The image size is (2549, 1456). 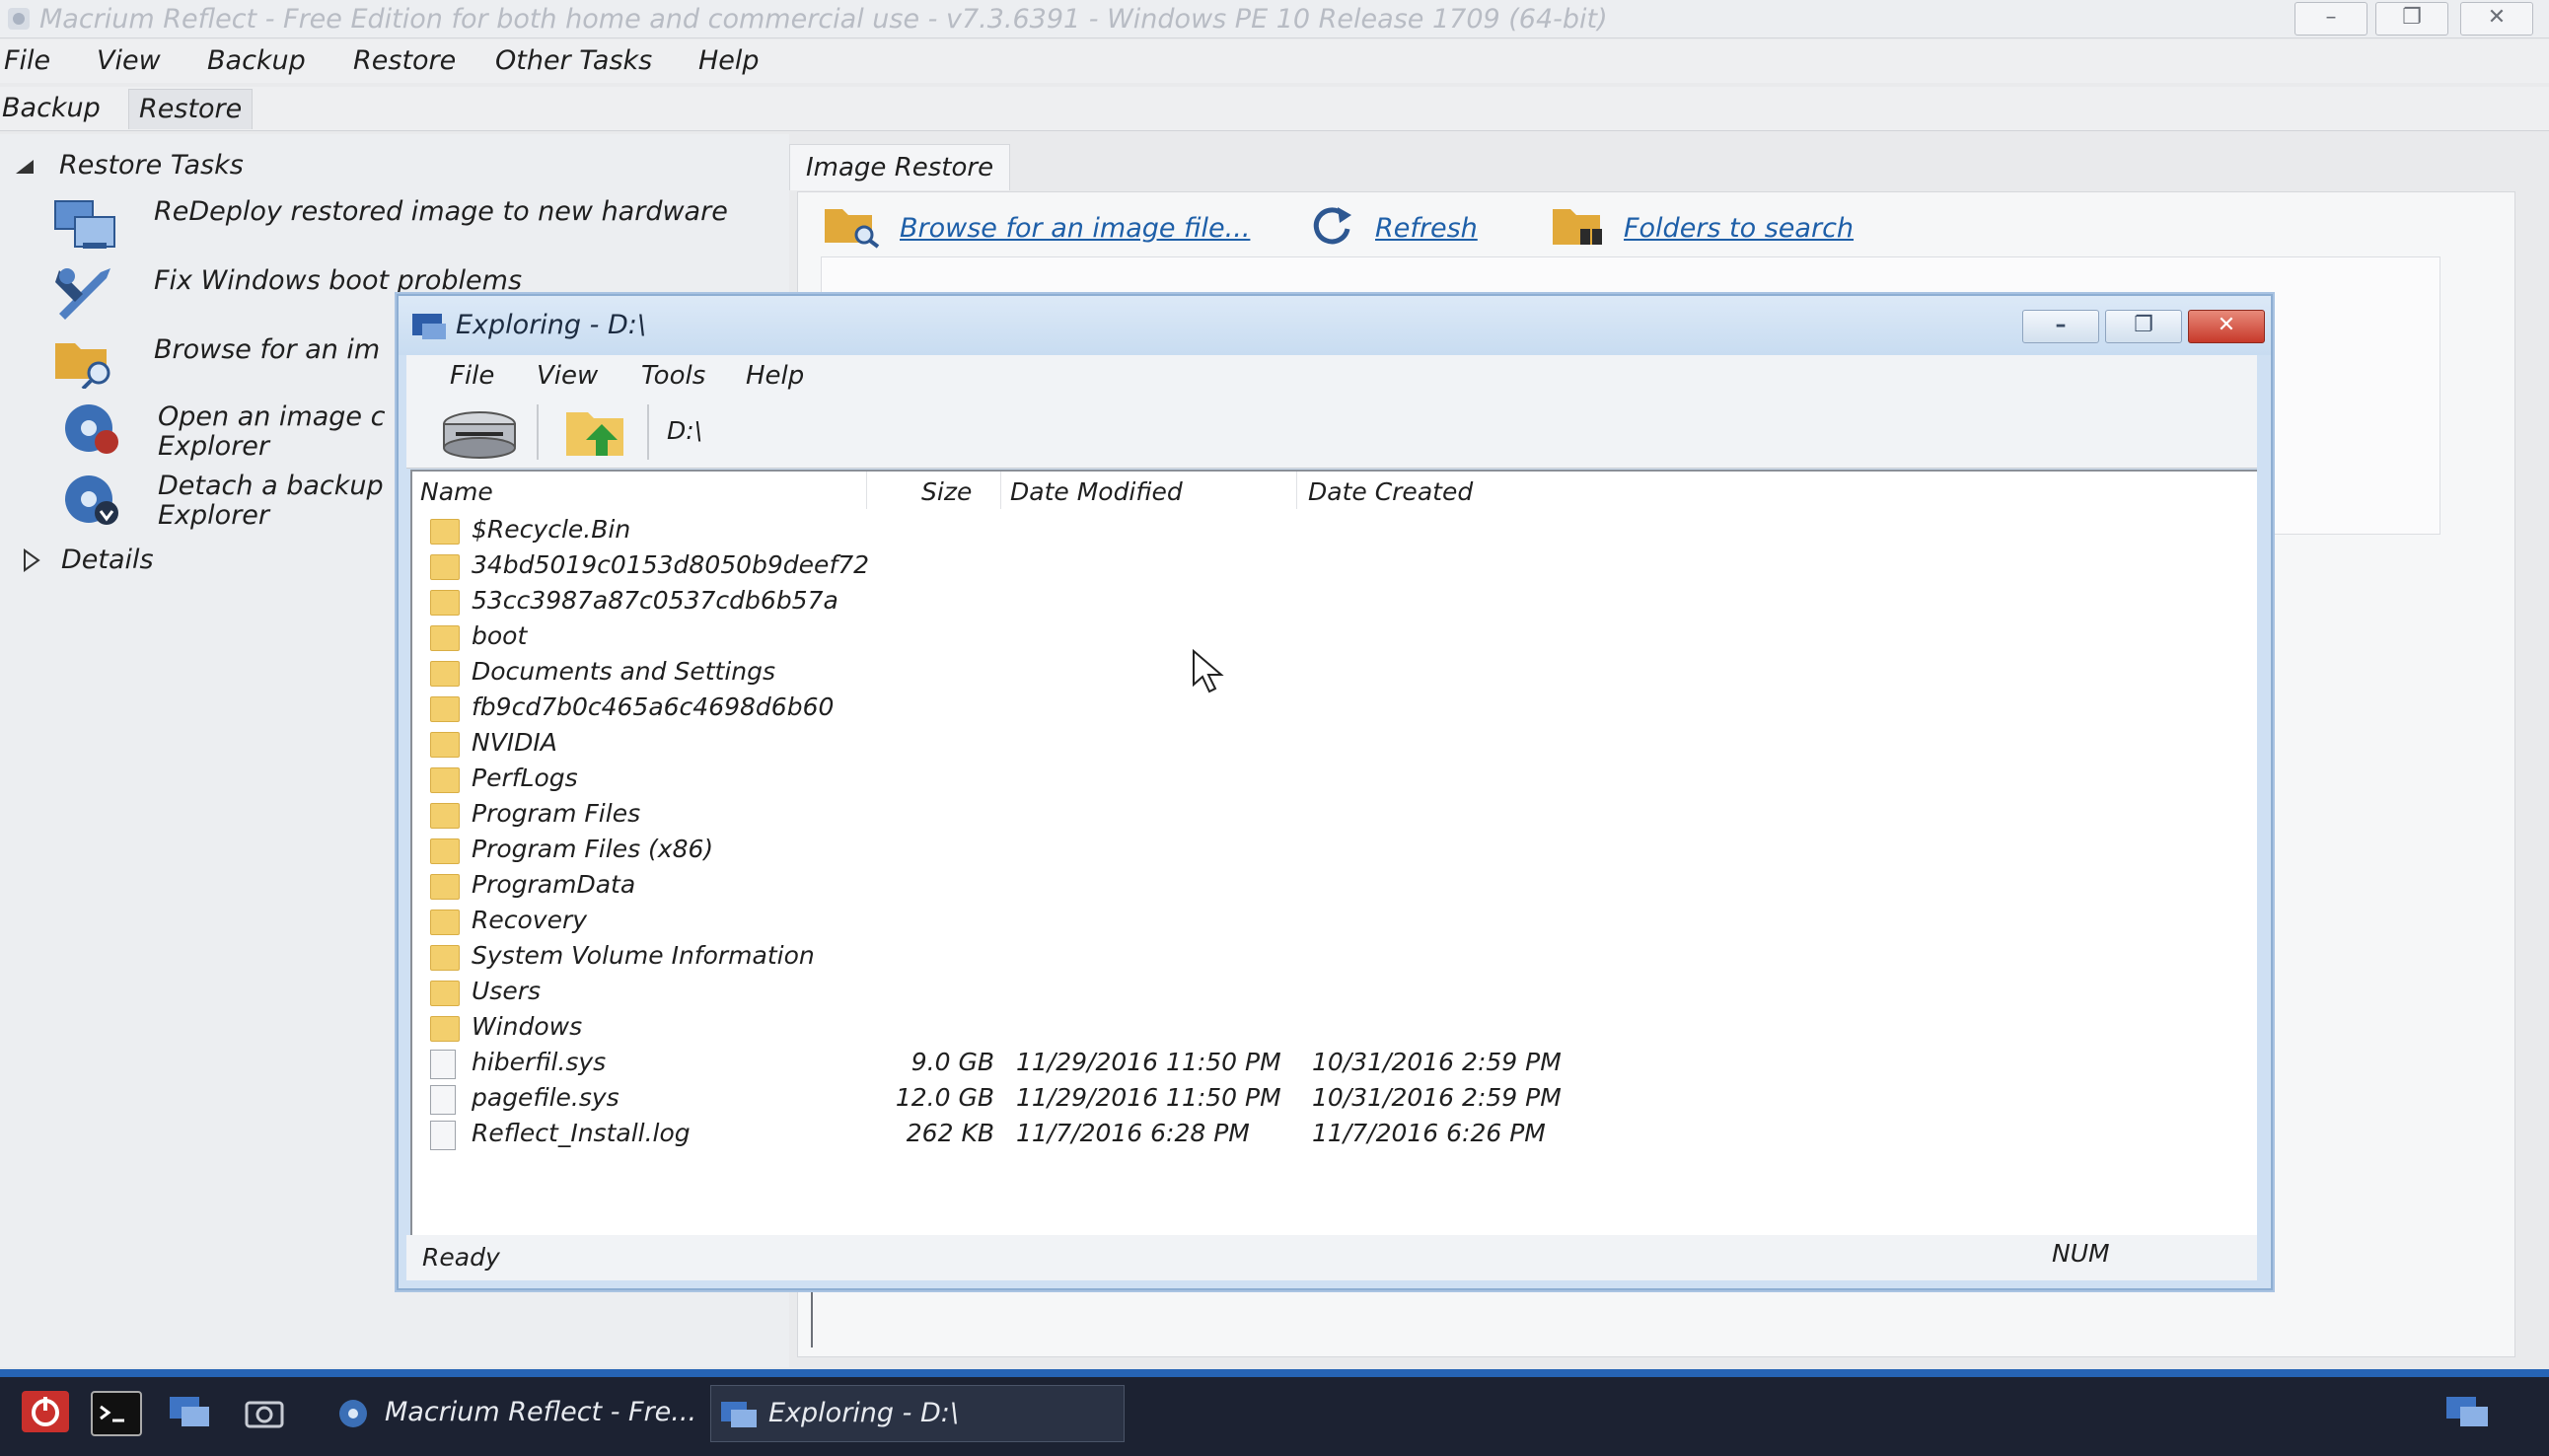 I want to click on restore-tasks-heading: Restore Tasks, so click(x=151, y=165).